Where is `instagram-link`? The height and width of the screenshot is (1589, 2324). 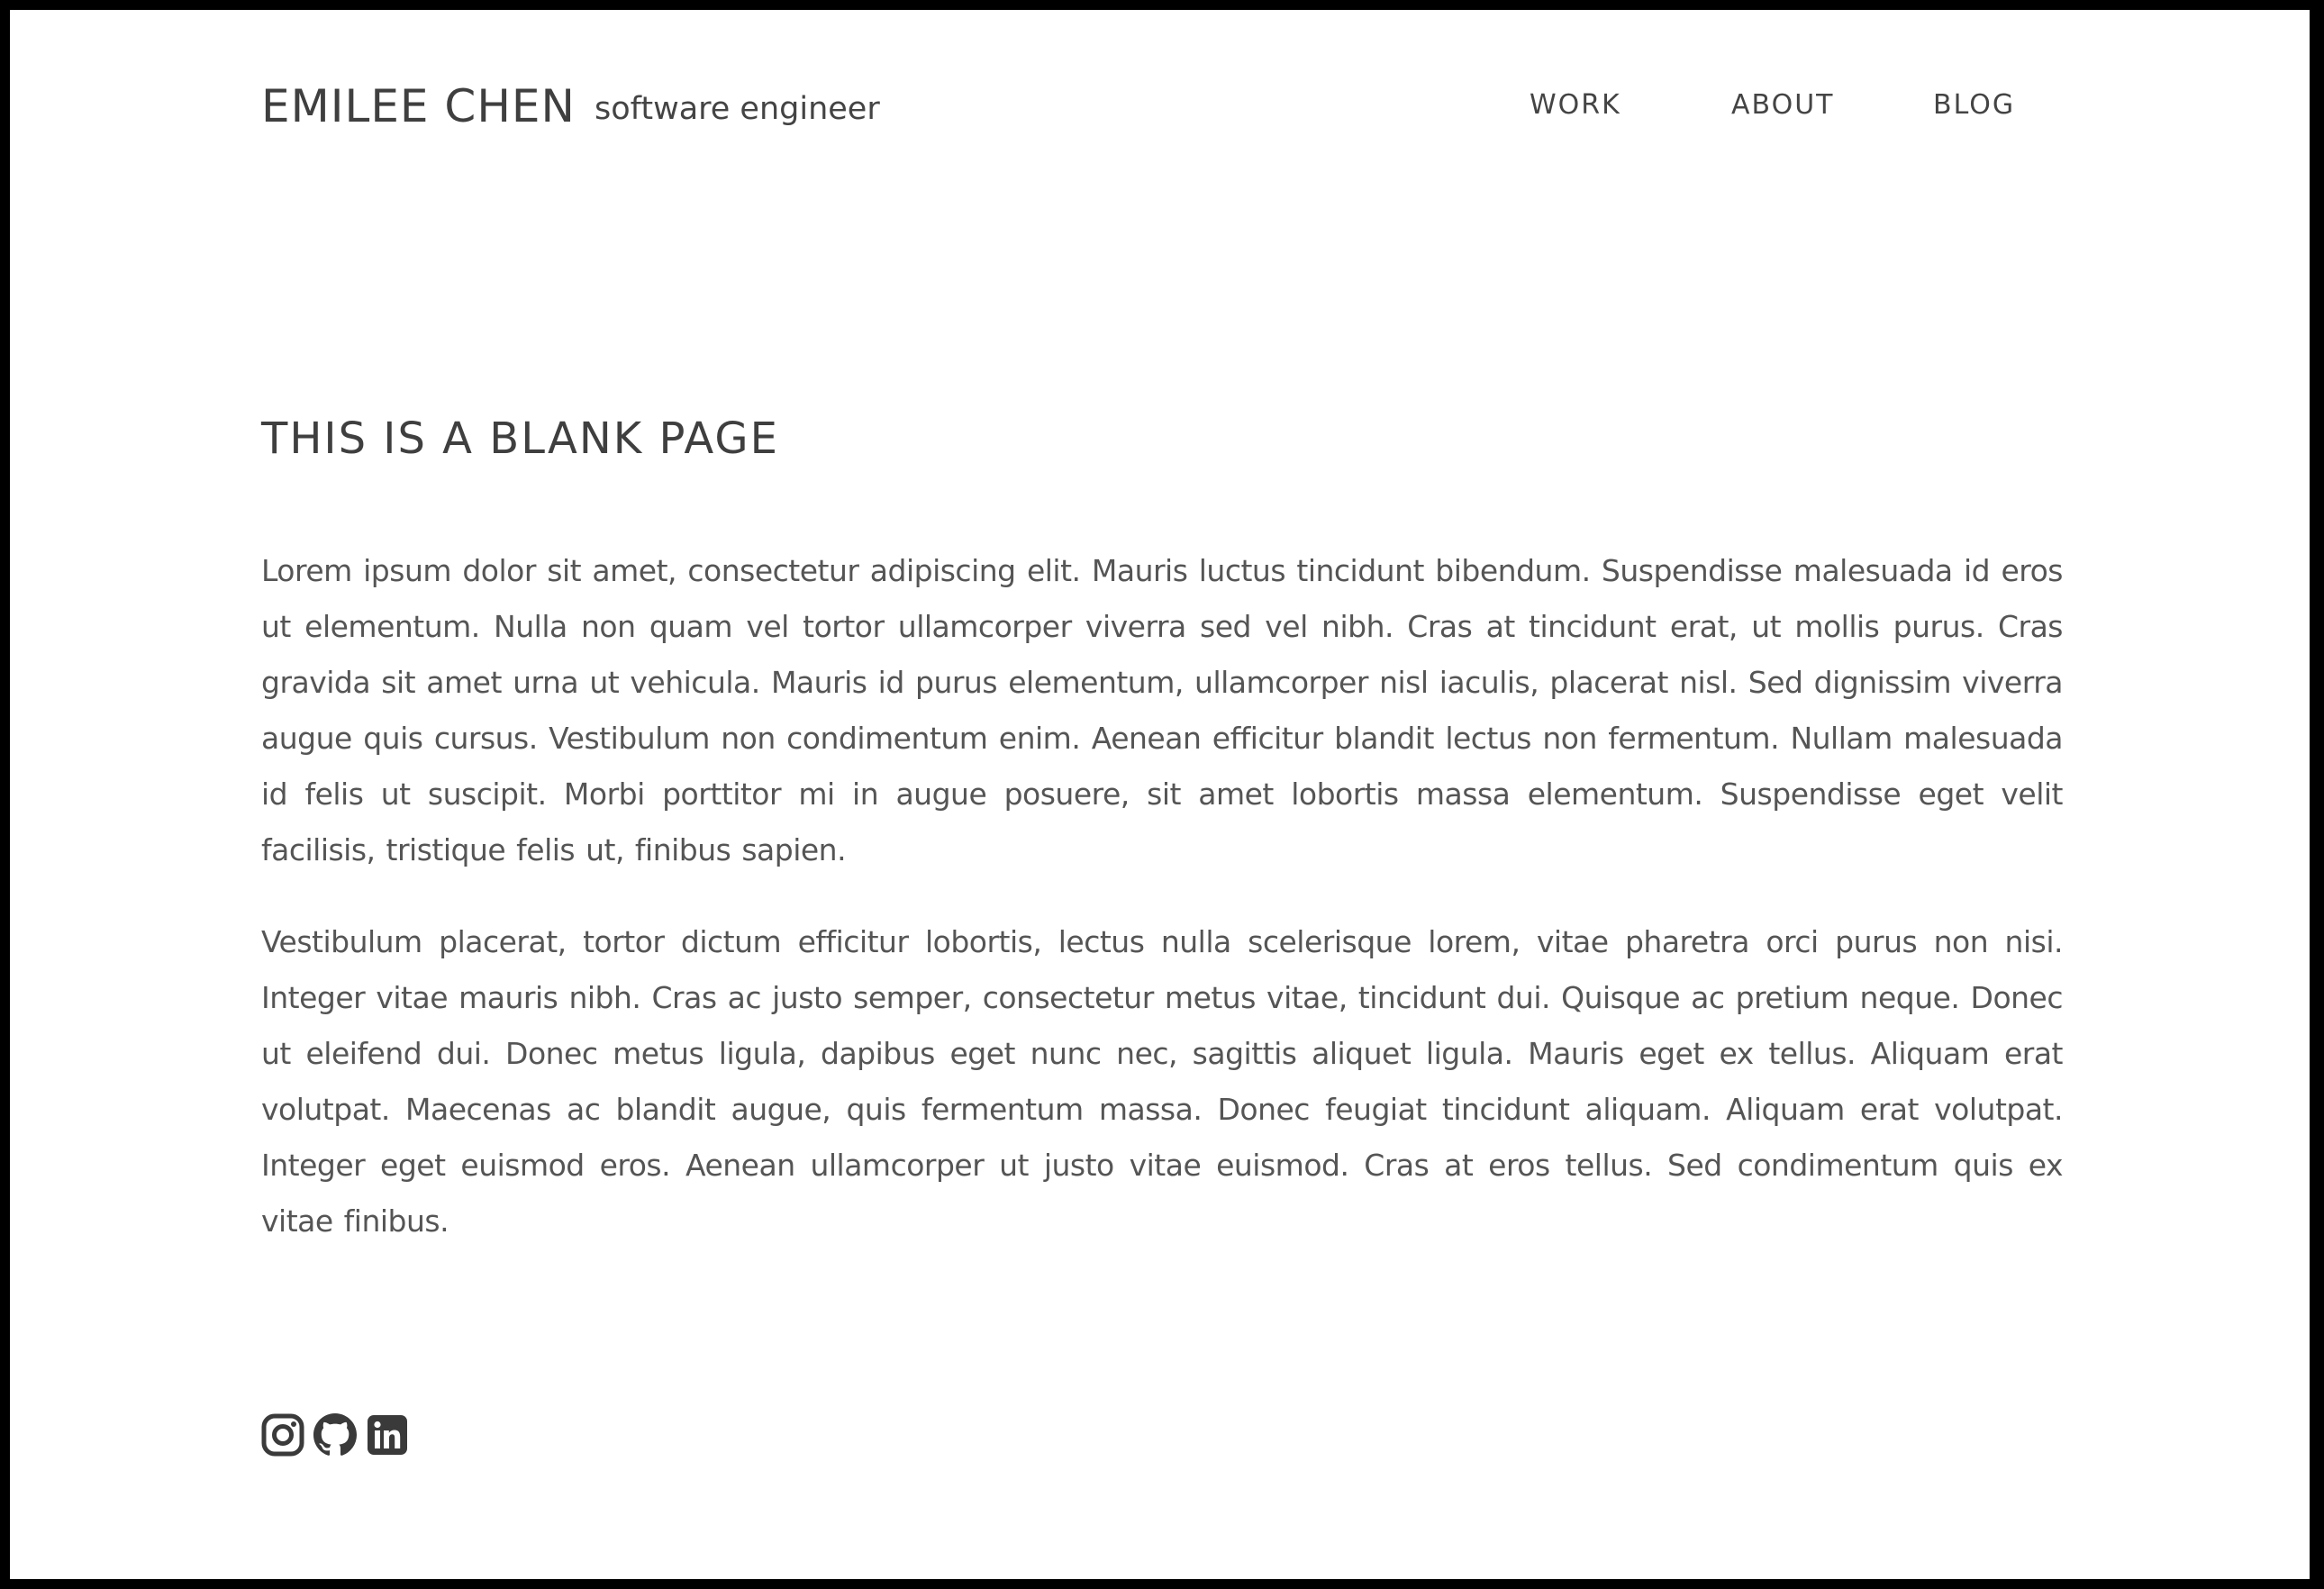
instagram-link is located at coordinates (282, 1435).